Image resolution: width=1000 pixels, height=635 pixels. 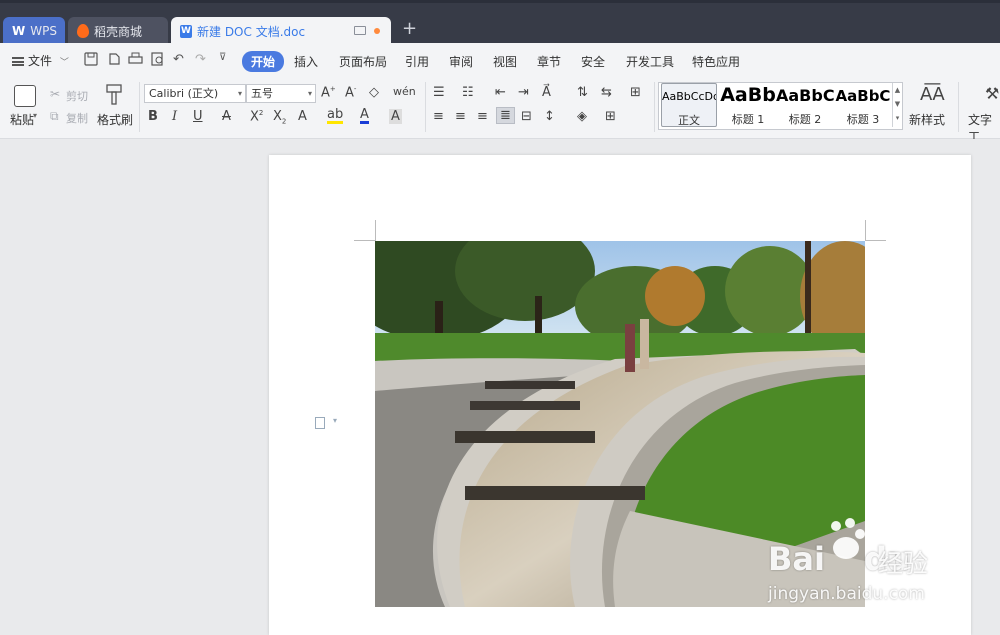 I want to click on menu-item-references: 引用, so click(x=417, y=61).